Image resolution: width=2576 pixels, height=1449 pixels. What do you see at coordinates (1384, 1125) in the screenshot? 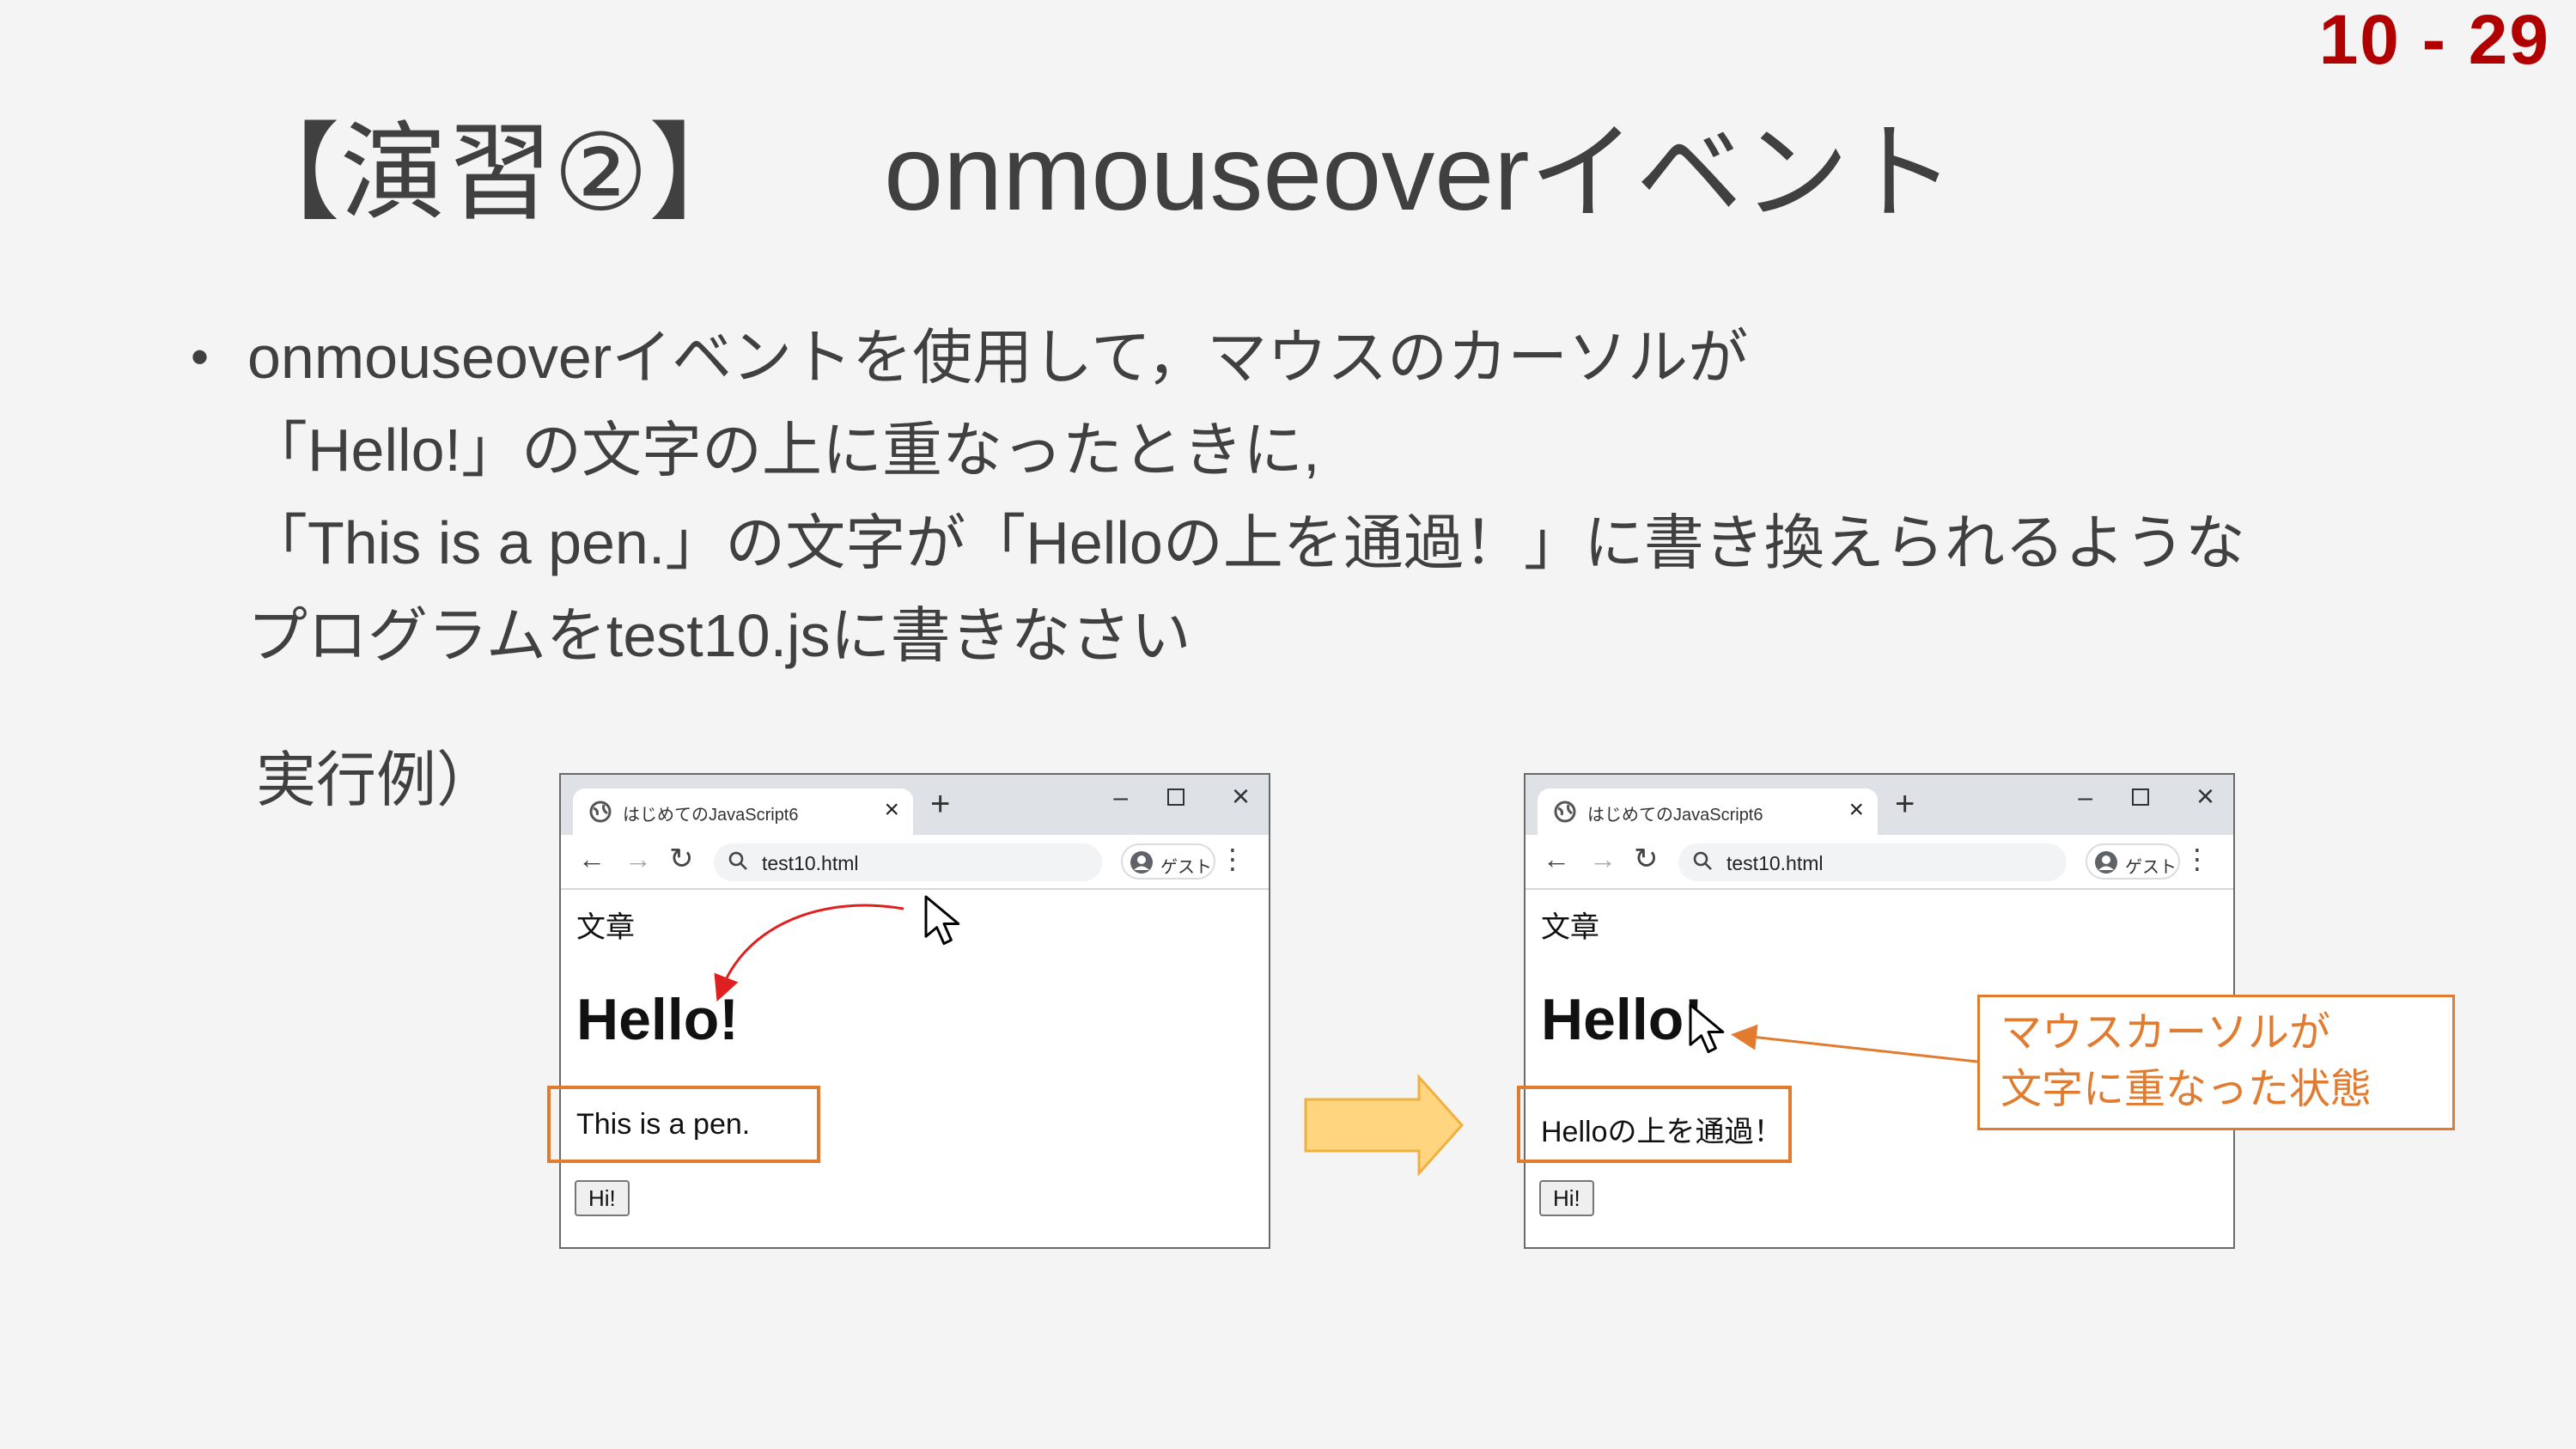
I see `right-arrow-icon` at bounding box center [1384, 1125].